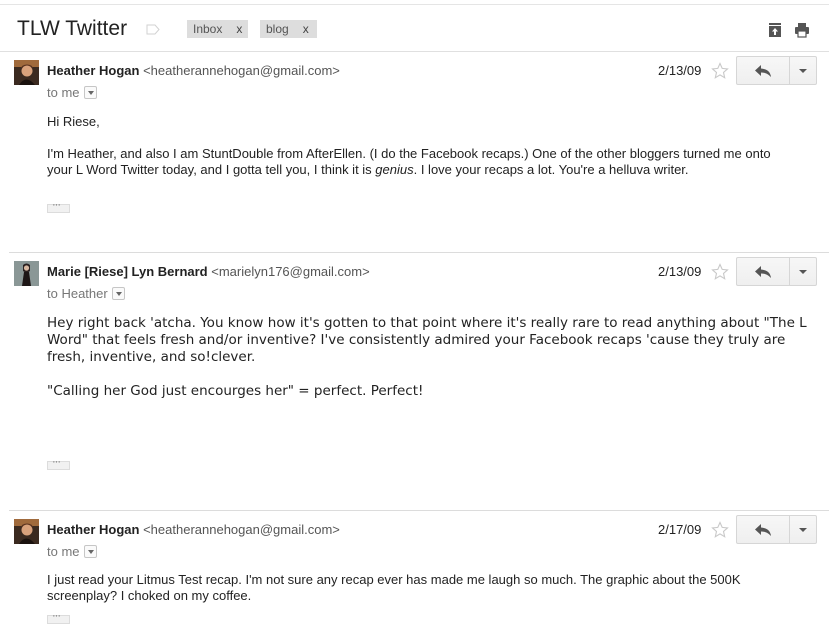 Image resolution: width=829 pixels, height=634 pixels. Describe the element at coordinates (127, 271) in the screenshot. I see `sender-name: Marie [Riese] Lyn Bernard` at that location.